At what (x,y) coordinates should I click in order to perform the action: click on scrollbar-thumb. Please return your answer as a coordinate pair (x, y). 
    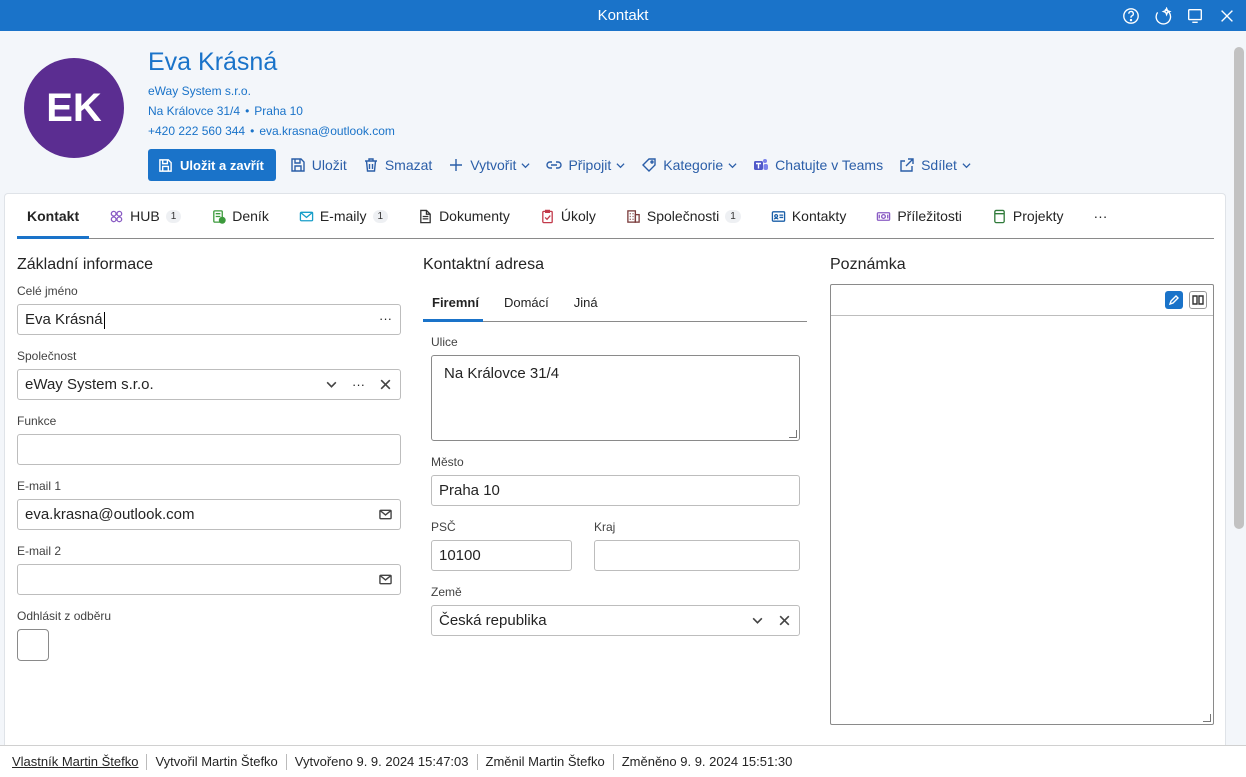
    Looking at the image, I should click on (1239, 288).